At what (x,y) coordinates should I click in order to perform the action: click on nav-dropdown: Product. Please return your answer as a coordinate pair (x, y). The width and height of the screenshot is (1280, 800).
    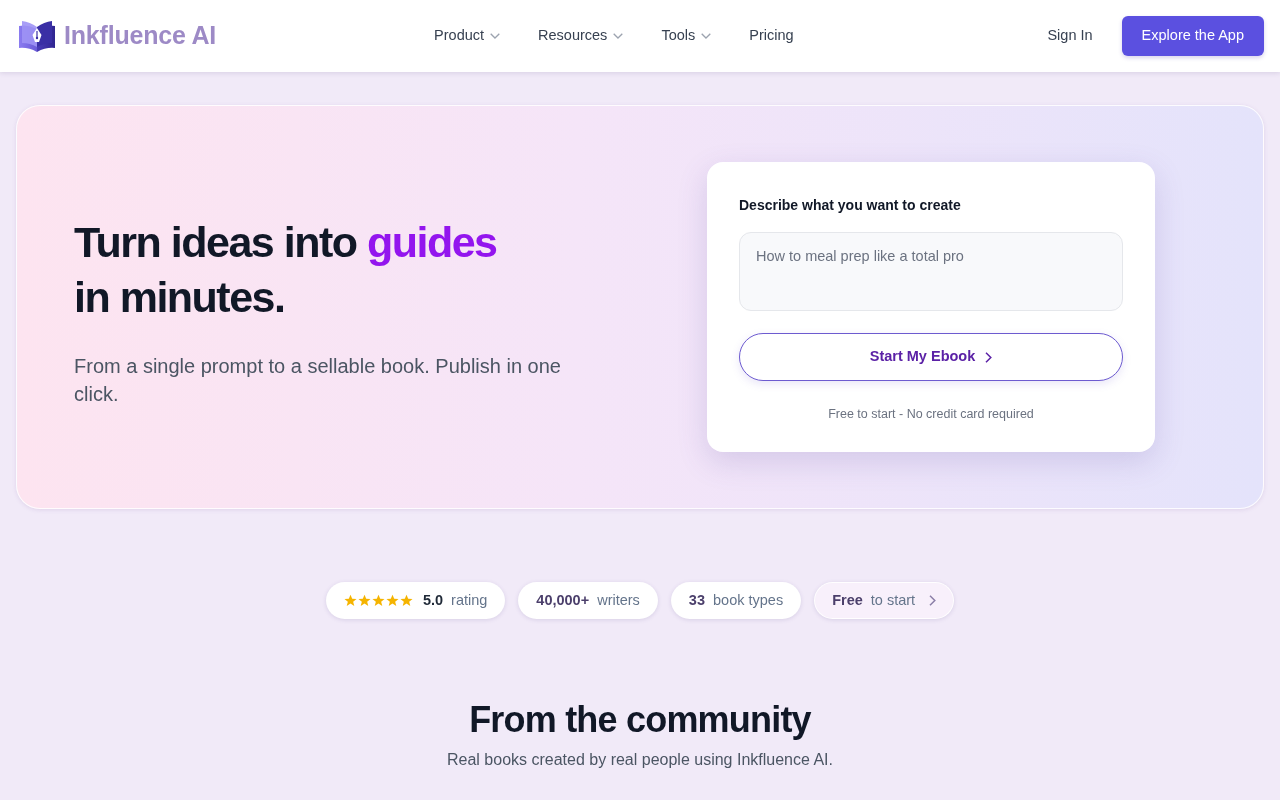
    Looking at the image, I should click on (467, 36).